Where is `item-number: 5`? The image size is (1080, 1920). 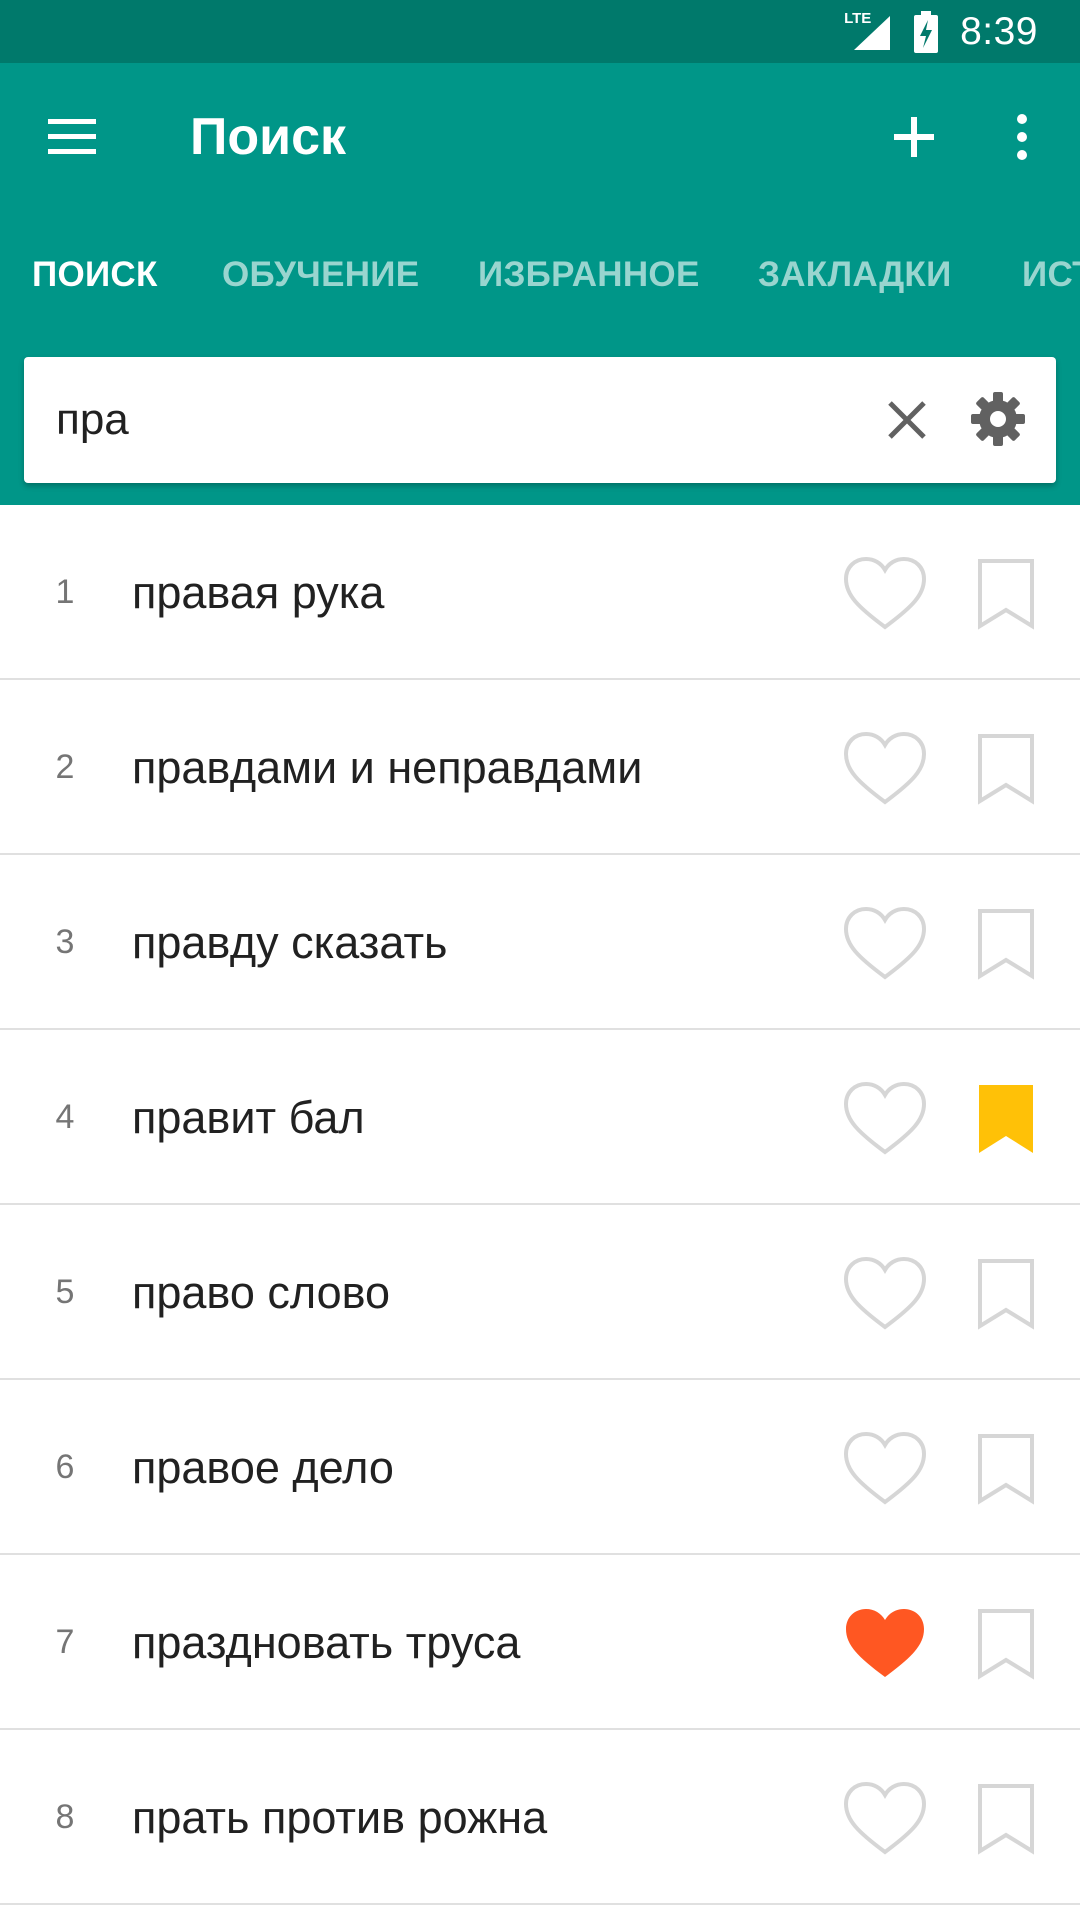
item-number: 5 is located at coordinates (65, 1292).